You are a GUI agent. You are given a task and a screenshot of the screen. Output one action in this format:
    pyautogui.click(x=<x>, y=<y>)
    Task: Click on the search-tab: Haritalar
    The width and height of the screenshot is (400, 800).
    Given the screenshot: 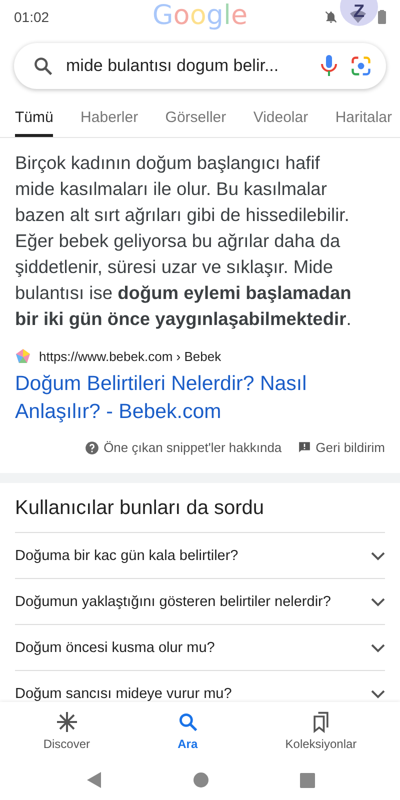 What is the action you would take?
    pyautogui.click(x=363, y=120)
    